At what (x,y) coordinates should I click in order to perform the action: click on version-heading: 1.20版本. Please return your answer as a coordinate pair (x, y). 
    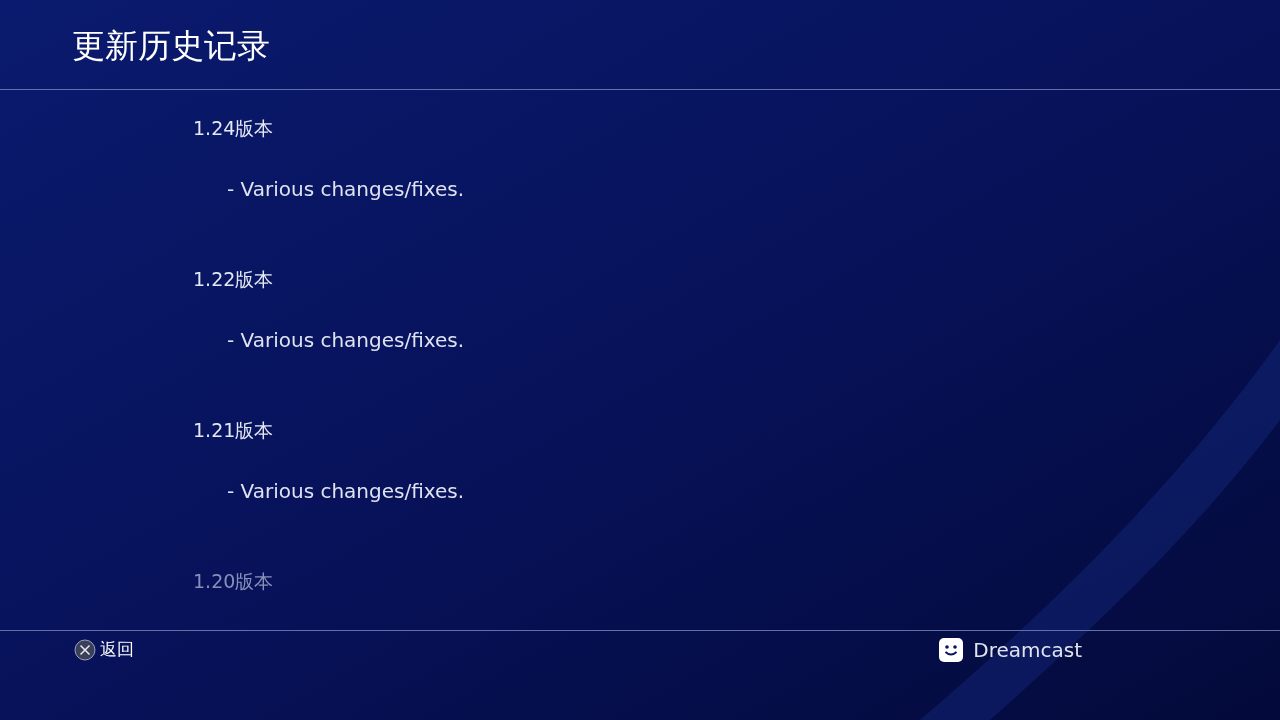
    Looking at the image, I should click on (233, 581).